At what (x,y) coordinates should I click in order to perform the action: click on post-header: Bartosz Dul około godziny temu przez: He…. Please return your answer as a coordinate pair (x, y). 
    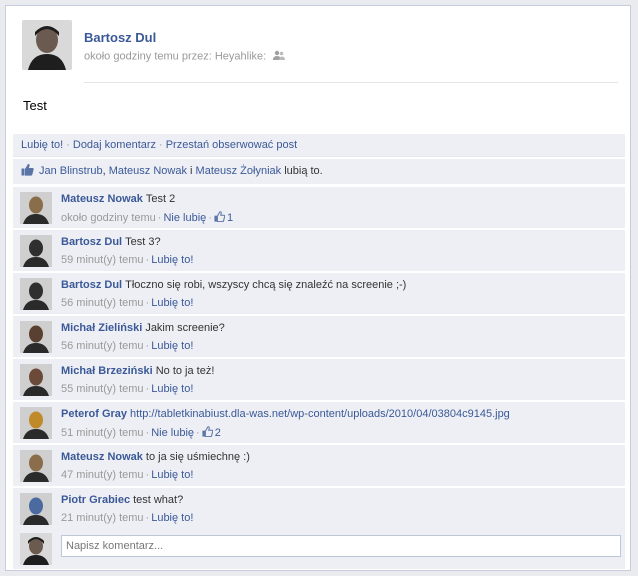
    Looking at the image, I should click on (320, 51).